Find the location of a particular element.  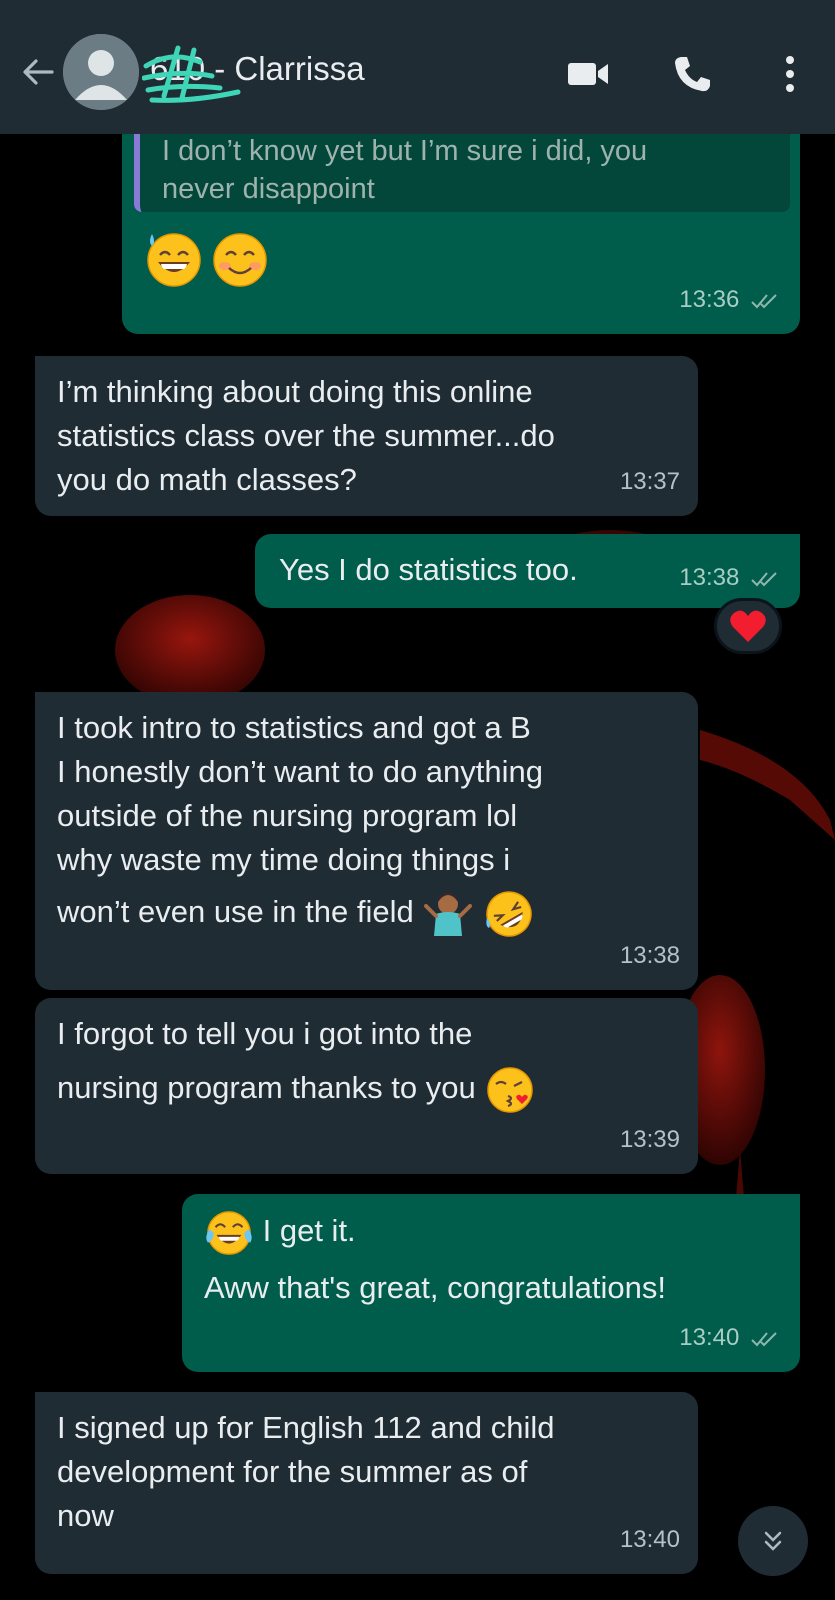

back-arrow-icon is located at coordinates (38, 72).